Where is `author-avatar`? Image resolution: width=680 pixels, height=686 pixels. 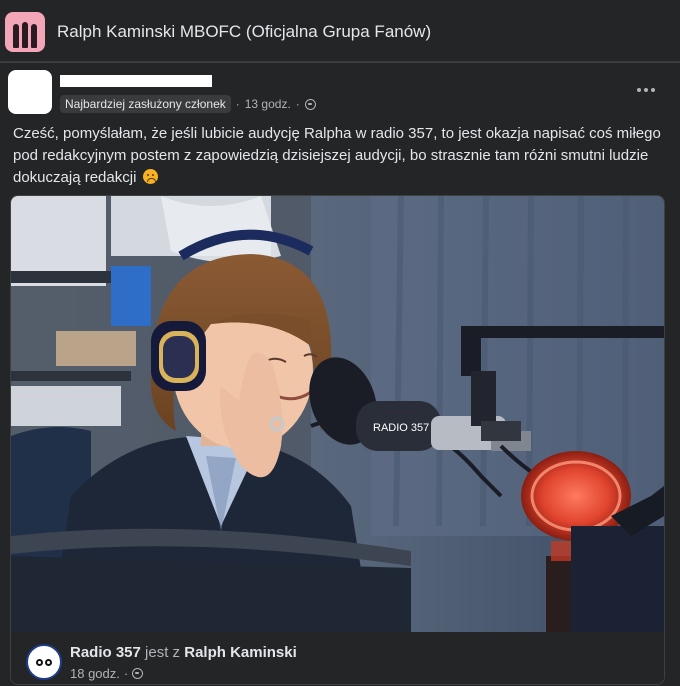
author-avatar is located at coordinates (30, 92).